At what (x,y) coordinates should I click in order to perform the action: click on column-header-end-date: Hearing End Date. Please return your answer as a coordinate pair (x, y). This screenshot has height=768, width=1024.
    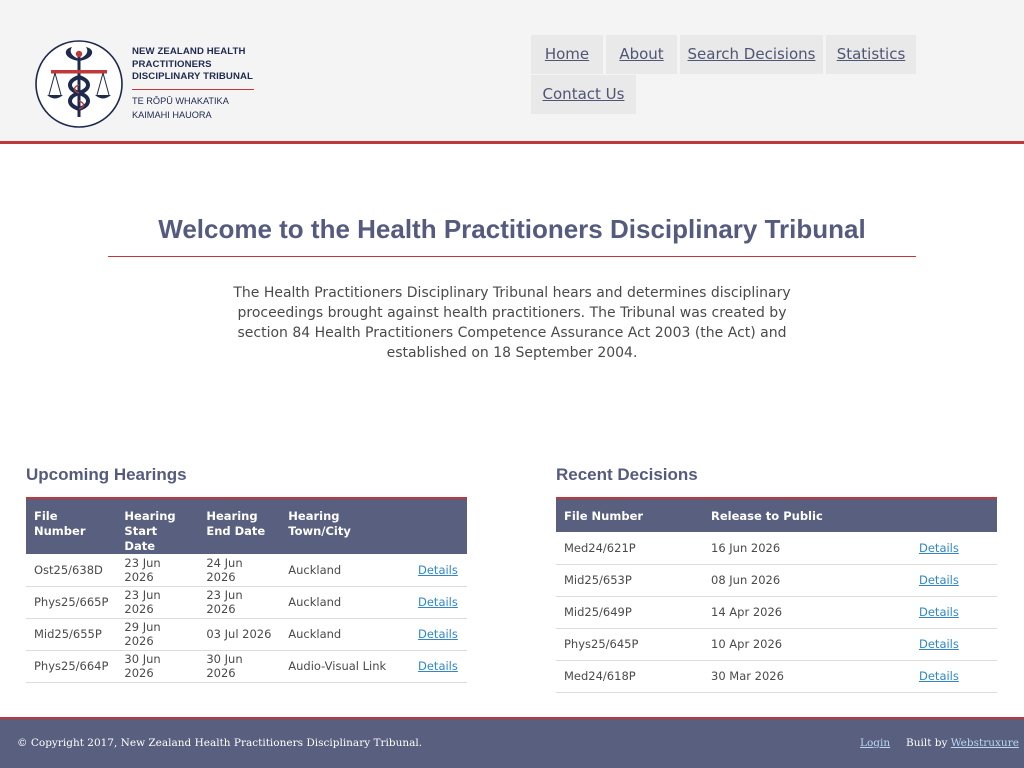
    Looking at the image, I should click on (239, 526).